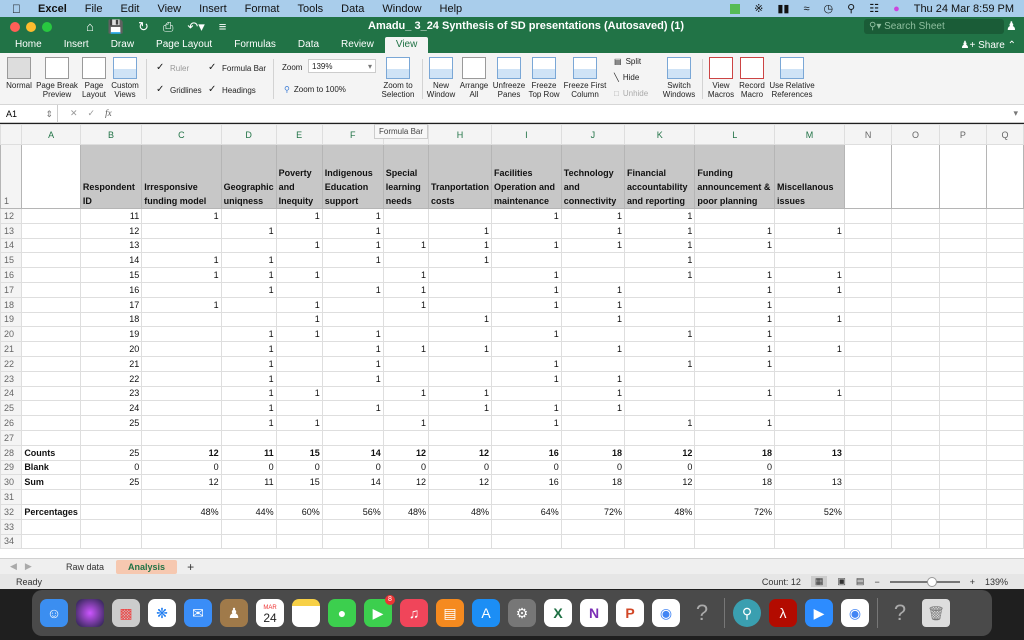 The width and height of the screenshot is (1024, 640). I want to click on row-header: 23, so click(11, 378).